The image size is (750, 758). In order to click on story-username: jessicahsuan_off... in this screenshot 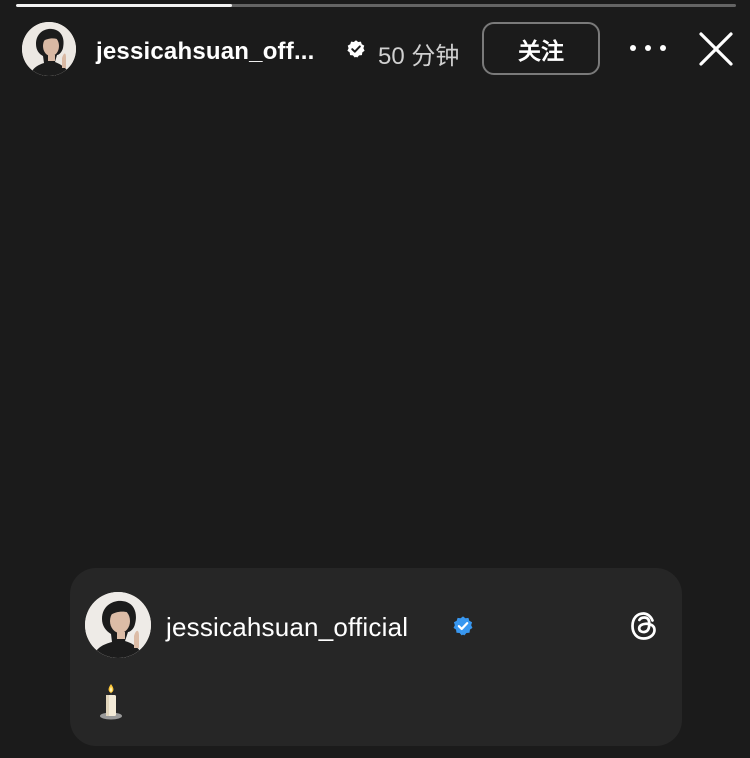, I will do `click(205, 52)`.